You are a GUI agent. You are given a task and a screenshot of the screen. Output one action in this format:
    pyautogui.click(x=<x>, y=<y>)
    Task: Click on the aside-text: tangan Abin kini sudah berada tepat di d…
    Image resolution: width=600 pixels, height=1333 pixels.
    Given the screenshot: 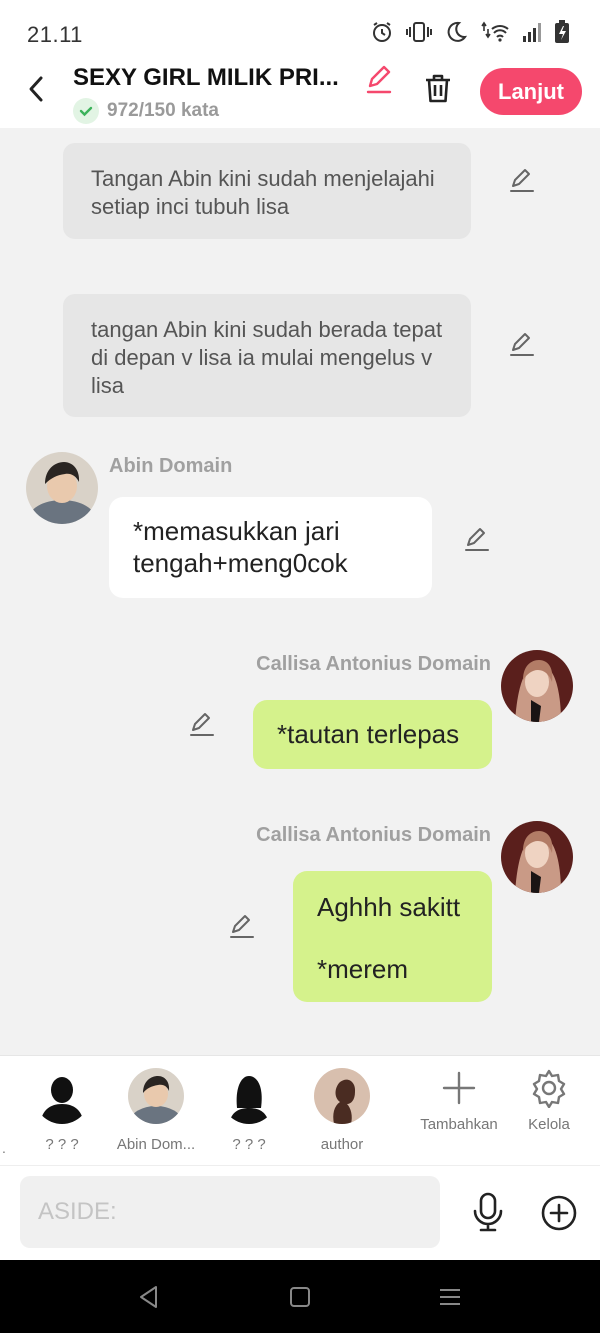 What is the action you would take?
    pyautogui.click(x=267, y=357)
    